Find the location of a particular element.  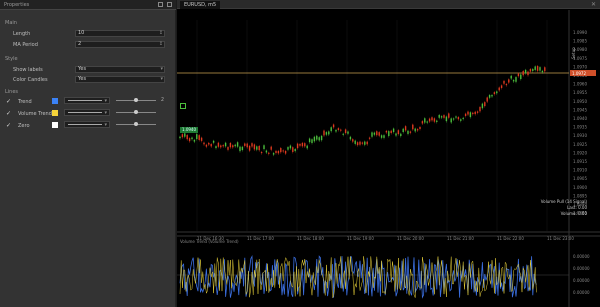

show-labels-select: Yes ▾ is located at coordinates (120, 69).